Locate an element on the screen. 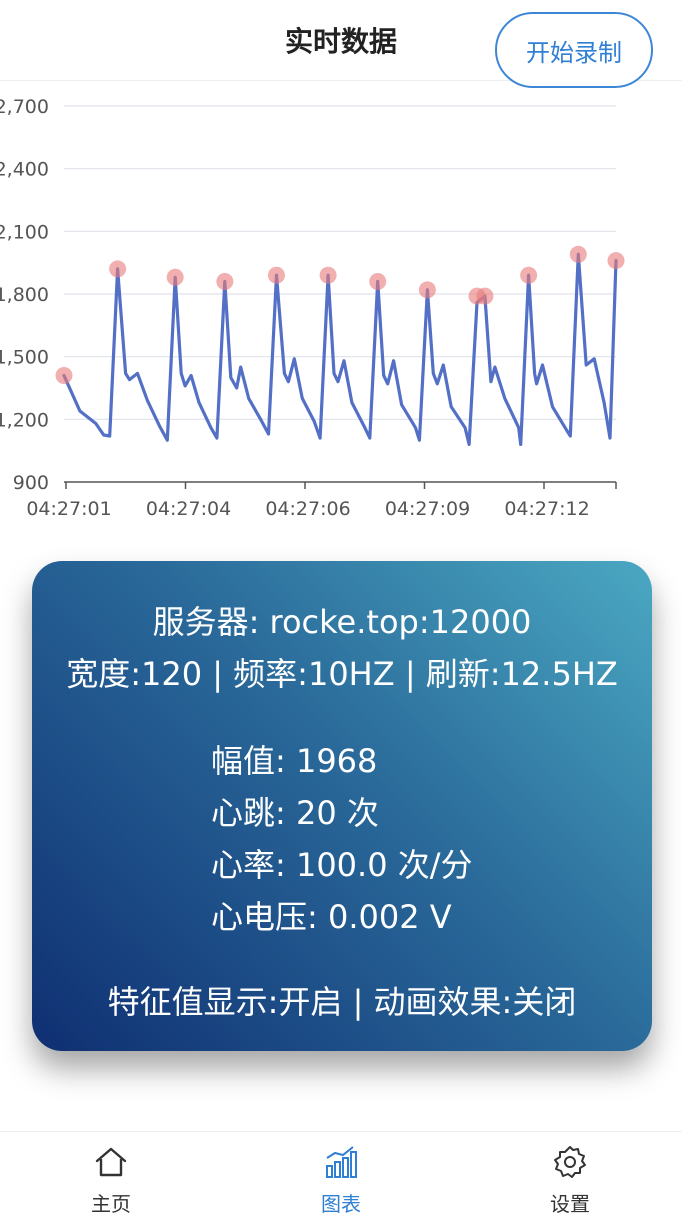 The image size is (682, 1222). y-tick-label: 1,200 is located at coordinates (24, 420).